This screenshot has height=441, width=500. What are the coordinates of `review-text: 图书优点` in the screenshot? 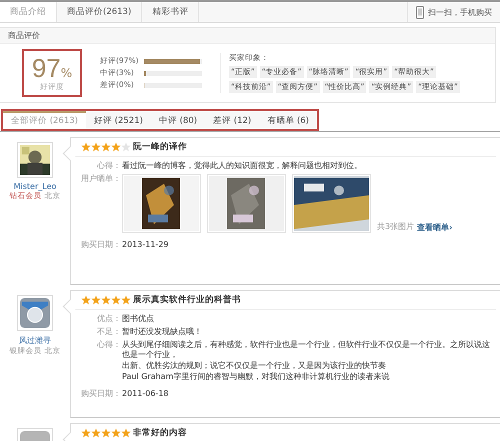 It's located at (138, 319).